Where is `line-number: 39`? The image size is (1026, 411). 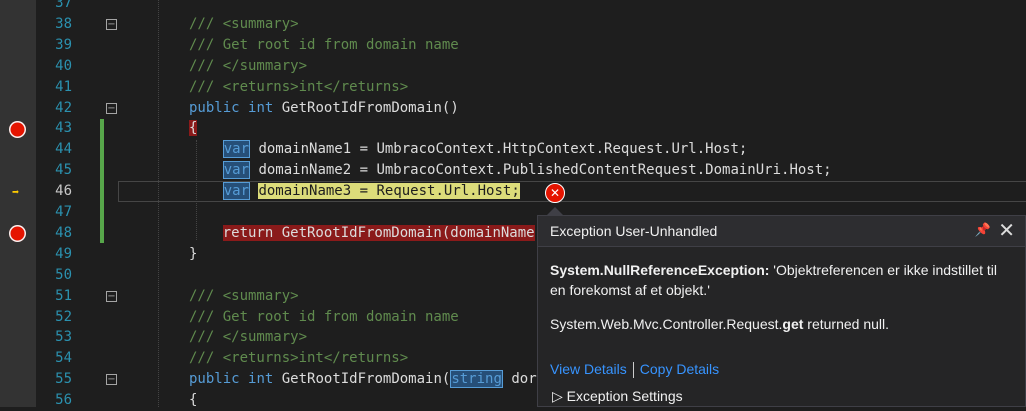 line-number: 39 is located at coordinates (63, 44).